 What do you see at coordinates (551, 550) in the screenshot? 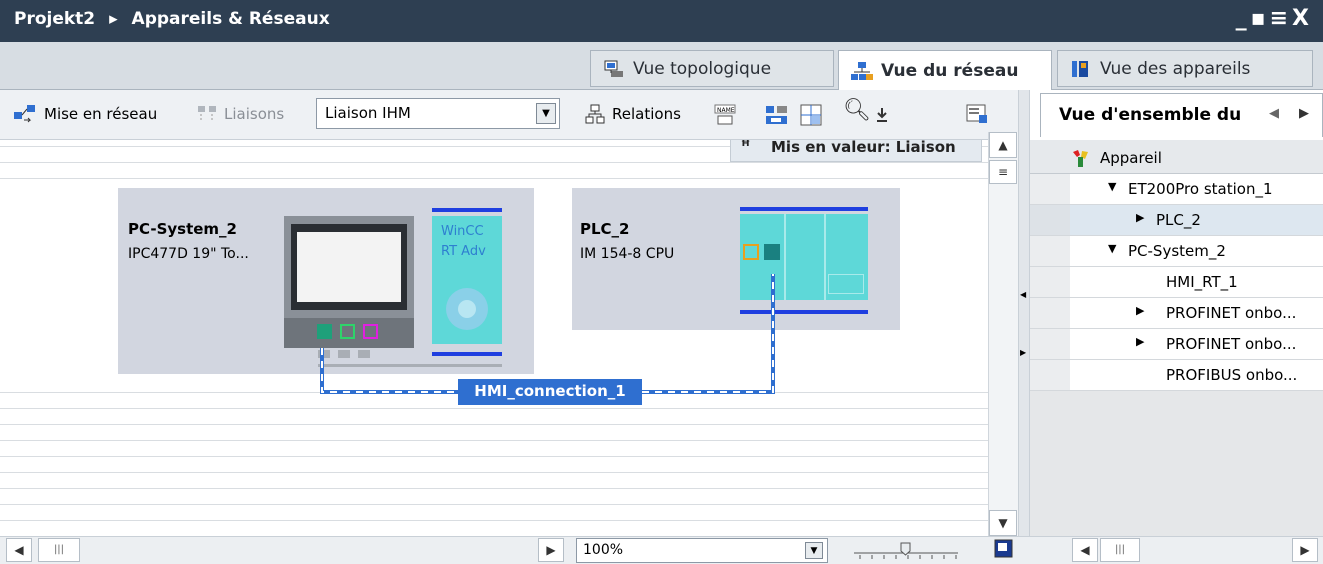
I see `scroll-right-button: ▶` at bounding box center [551, 550].